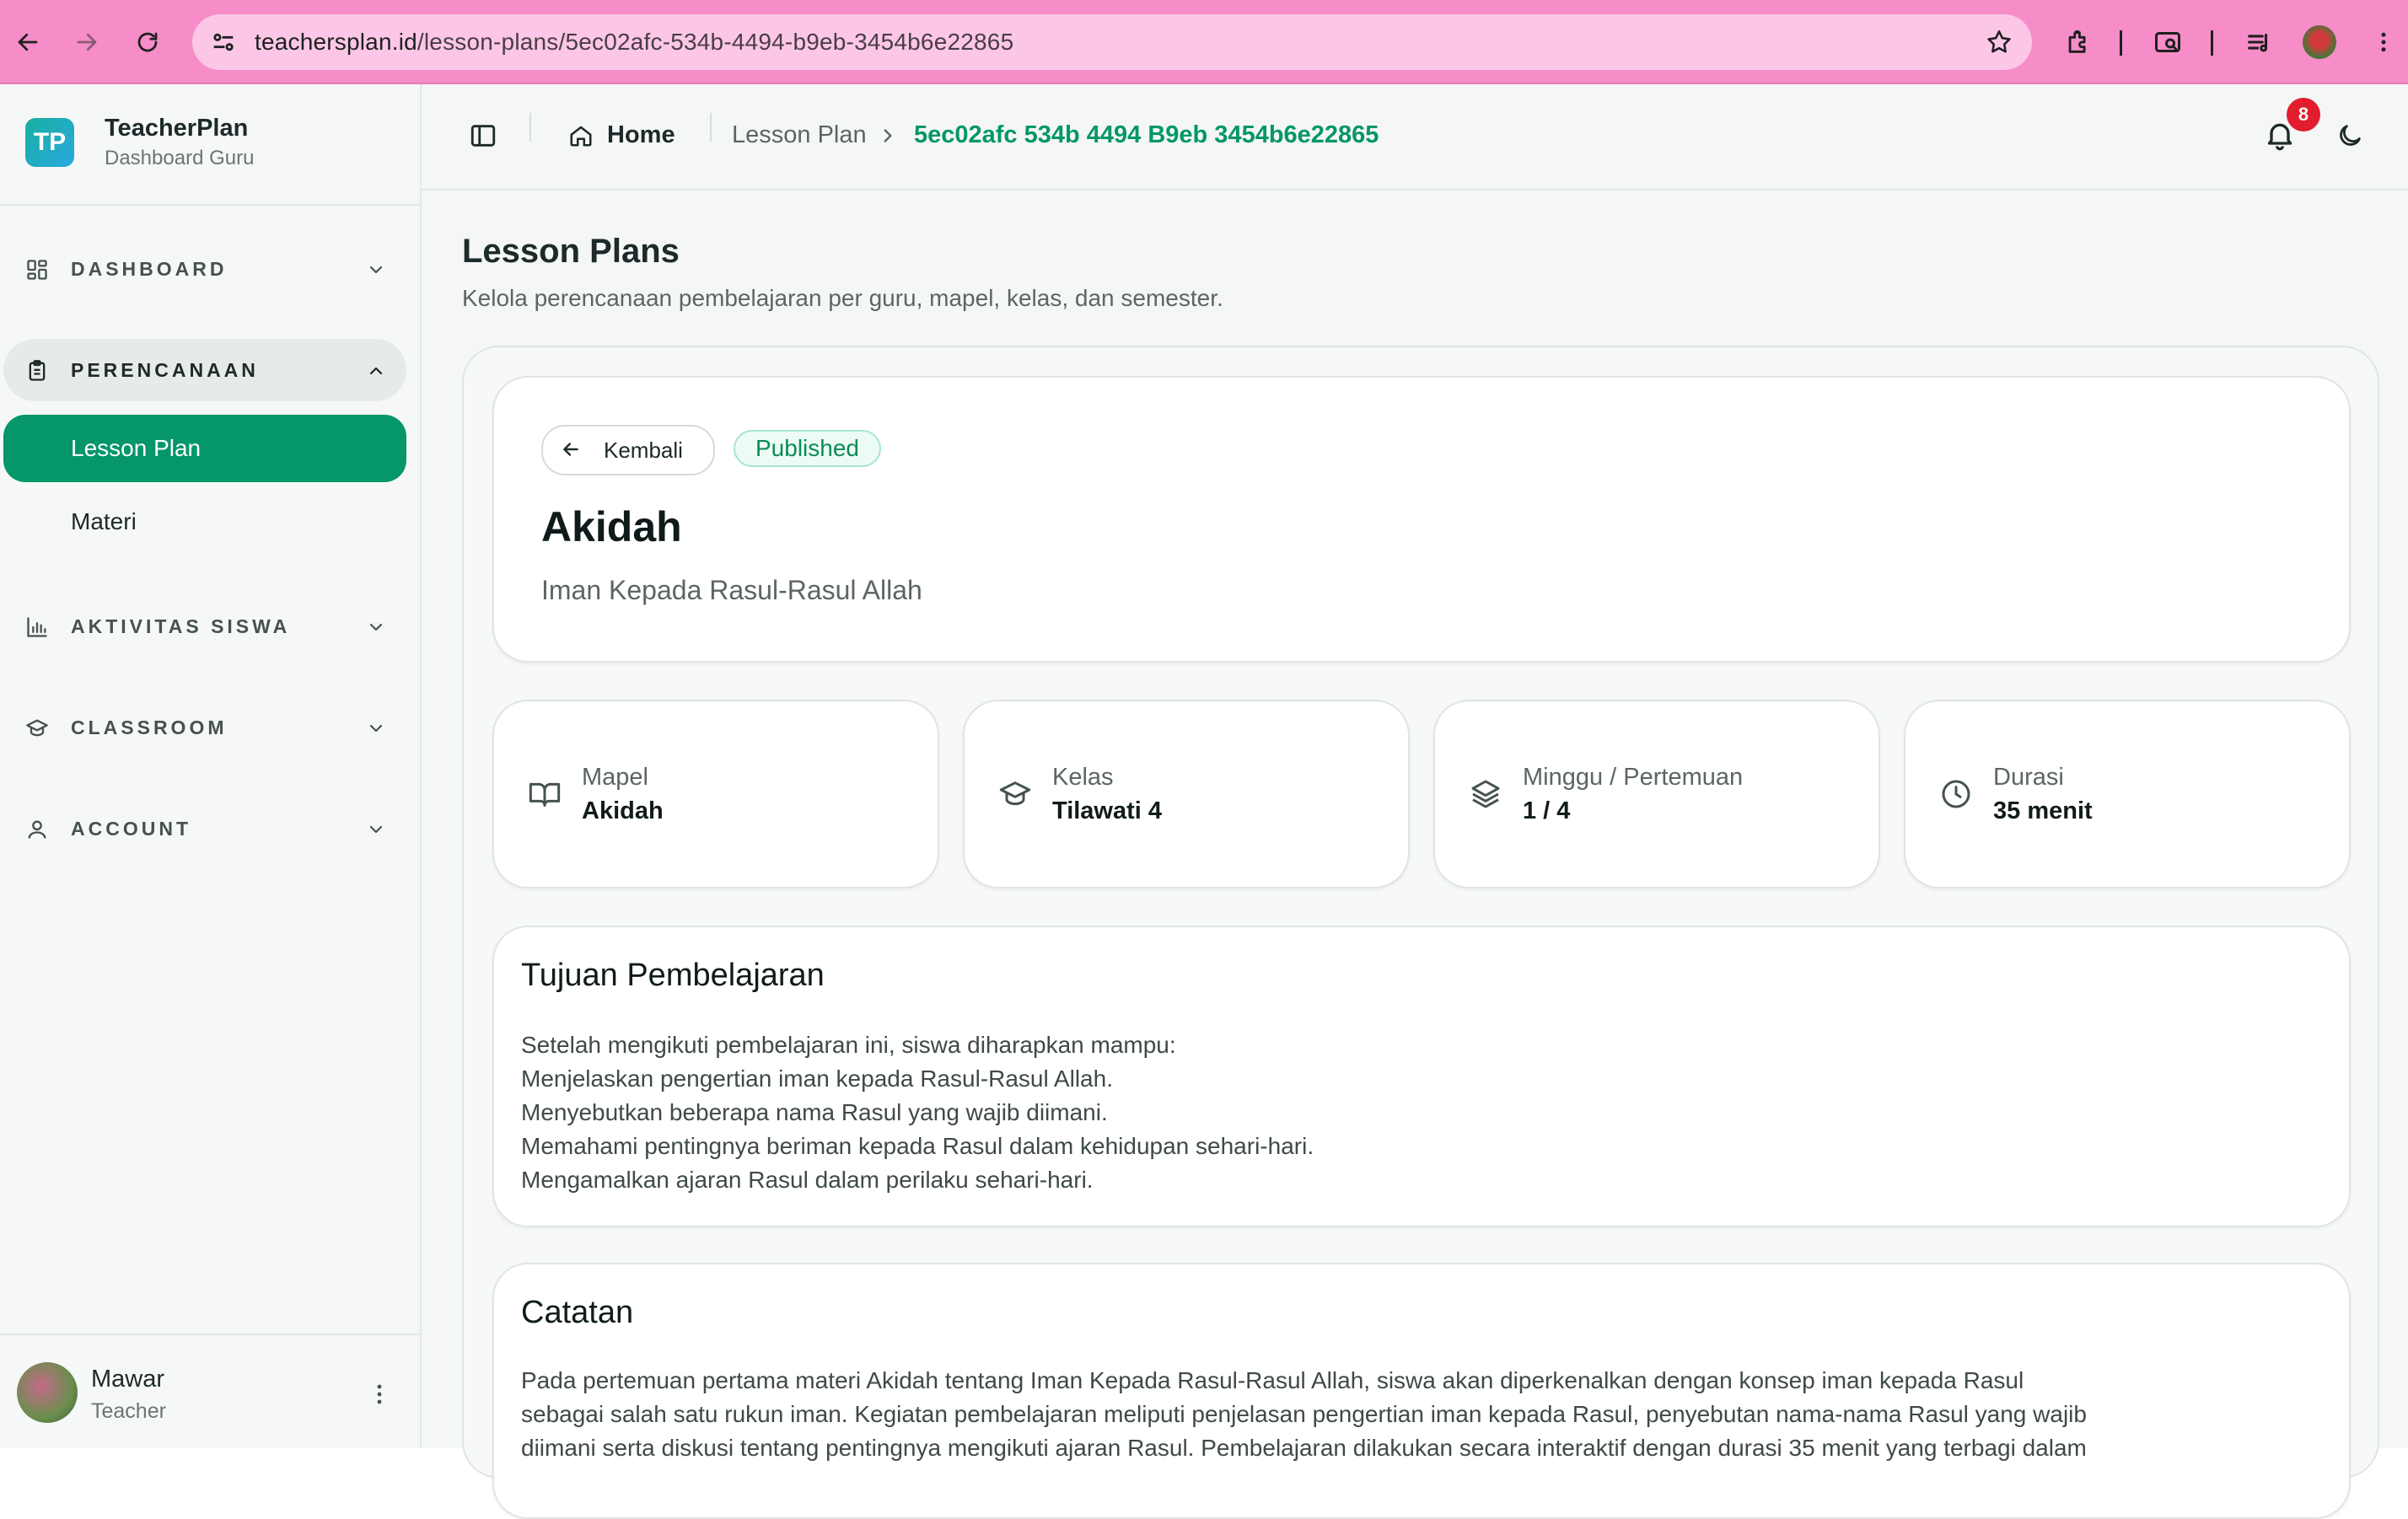  Describe the element at coordinates (205, 522) in the screenshot. I see `sidebar-item-materi: Materi` at that location.